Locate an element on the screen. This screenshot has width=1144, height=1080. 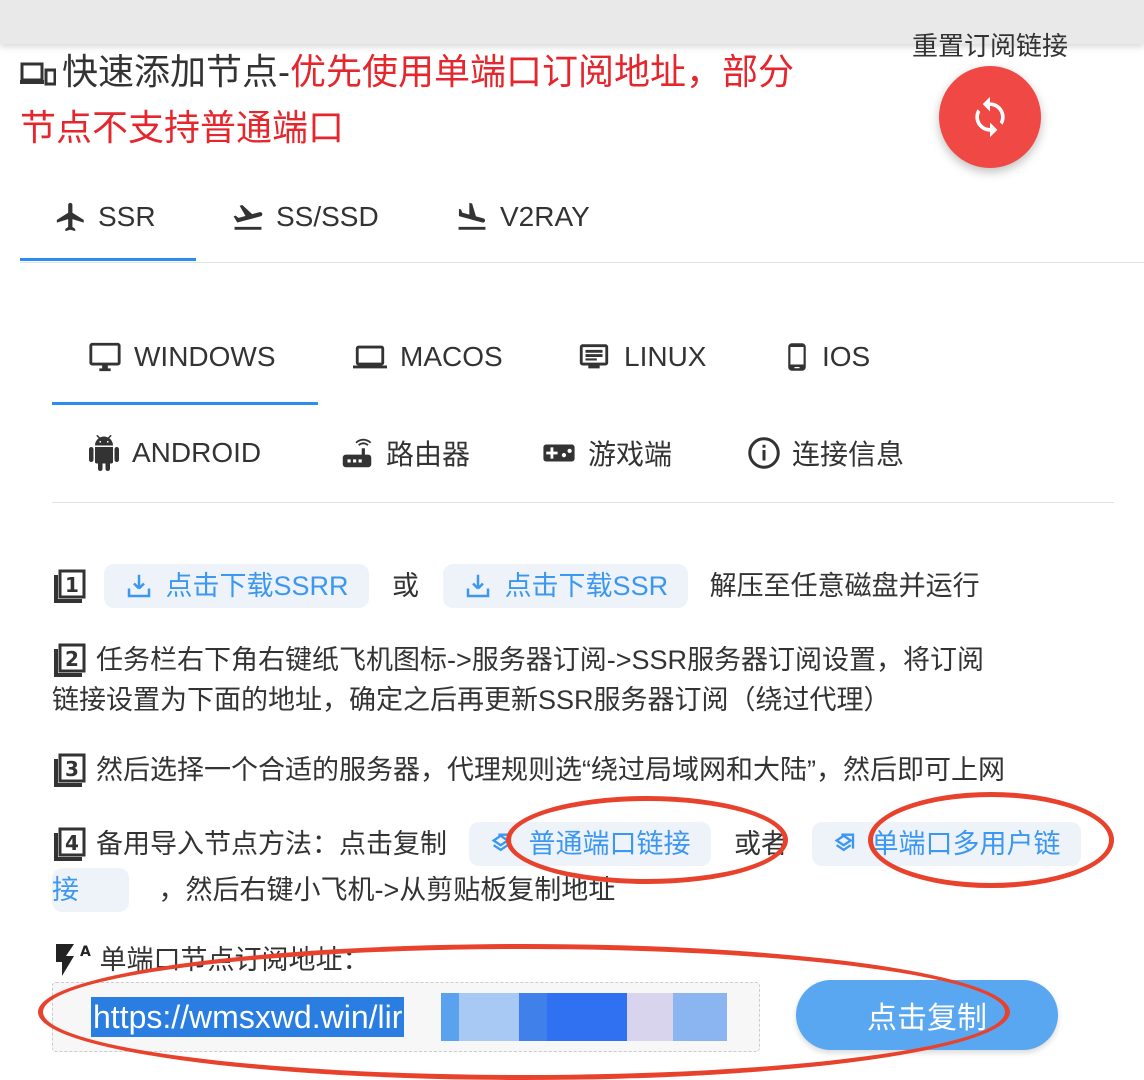
svg-text: 4 is located at coordinates (72, 843).